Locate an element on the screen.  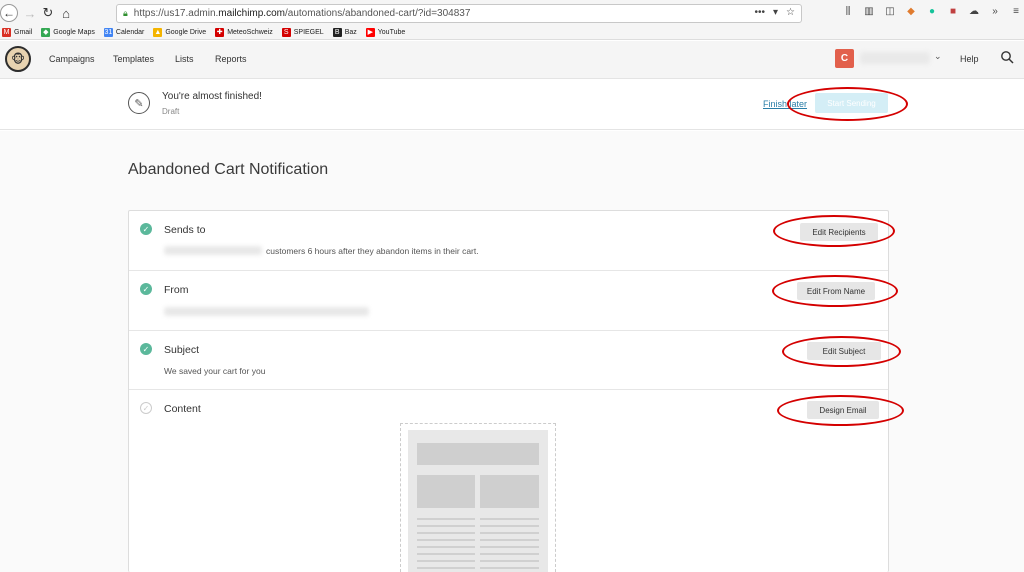
section-desc: We saved your cart for you is located at coordinates (215, 371).